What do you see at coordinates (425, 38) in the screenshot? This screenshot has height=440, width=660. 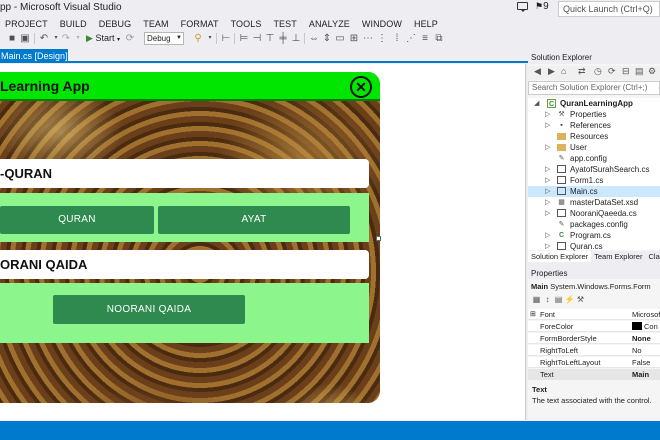 I see `vertical-spacing-icon: ≡` at bounding box center [425, 38].